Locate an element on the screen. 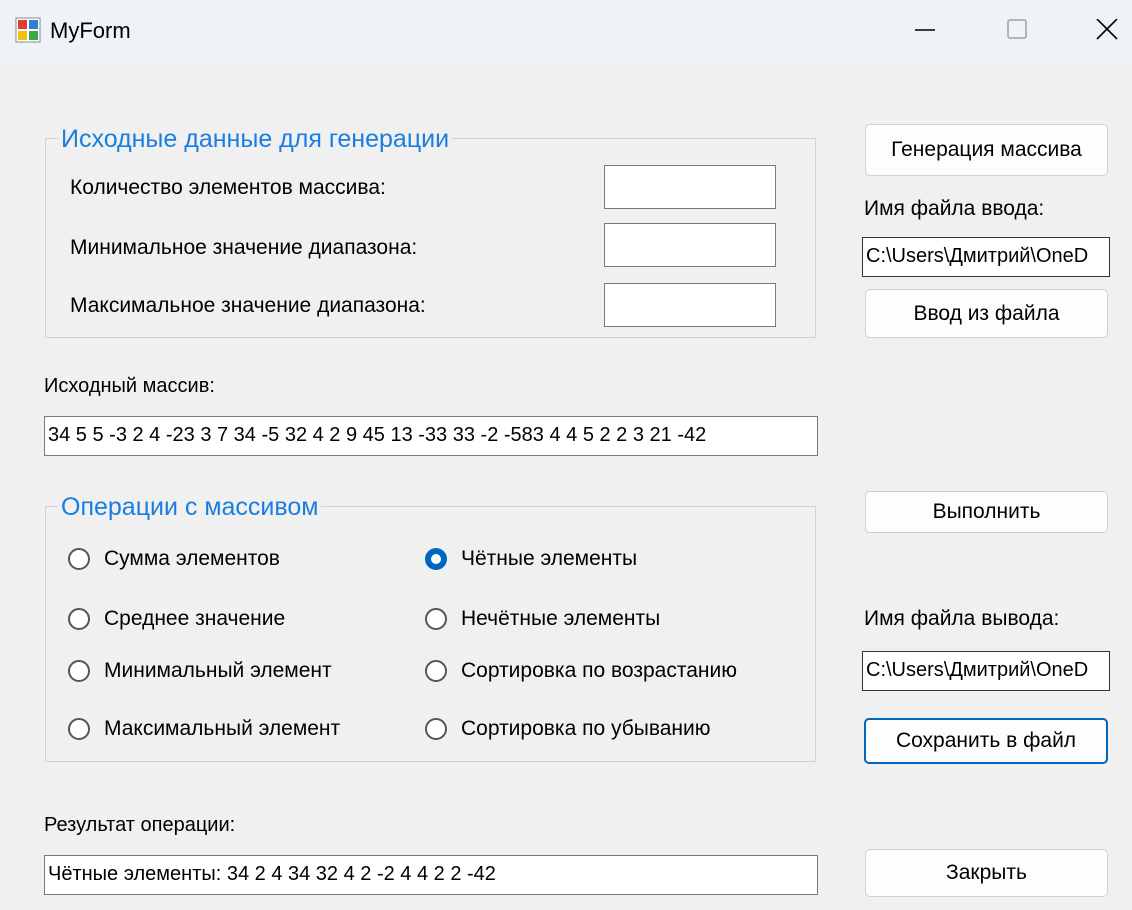  input-file-path: C:\Users\Дмитрий\OneD is located at coordinates (986, 257).